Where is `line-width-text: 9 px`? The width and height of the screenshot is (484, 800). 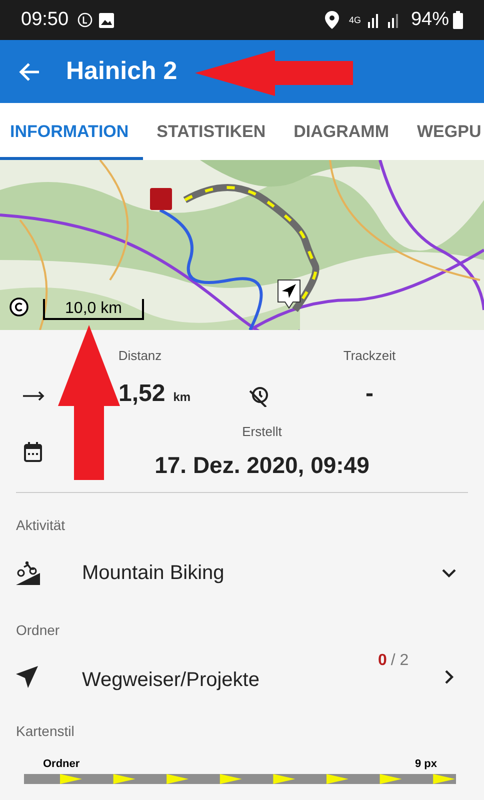
line-width-text: 9 px is located at coordinates (425, 764).